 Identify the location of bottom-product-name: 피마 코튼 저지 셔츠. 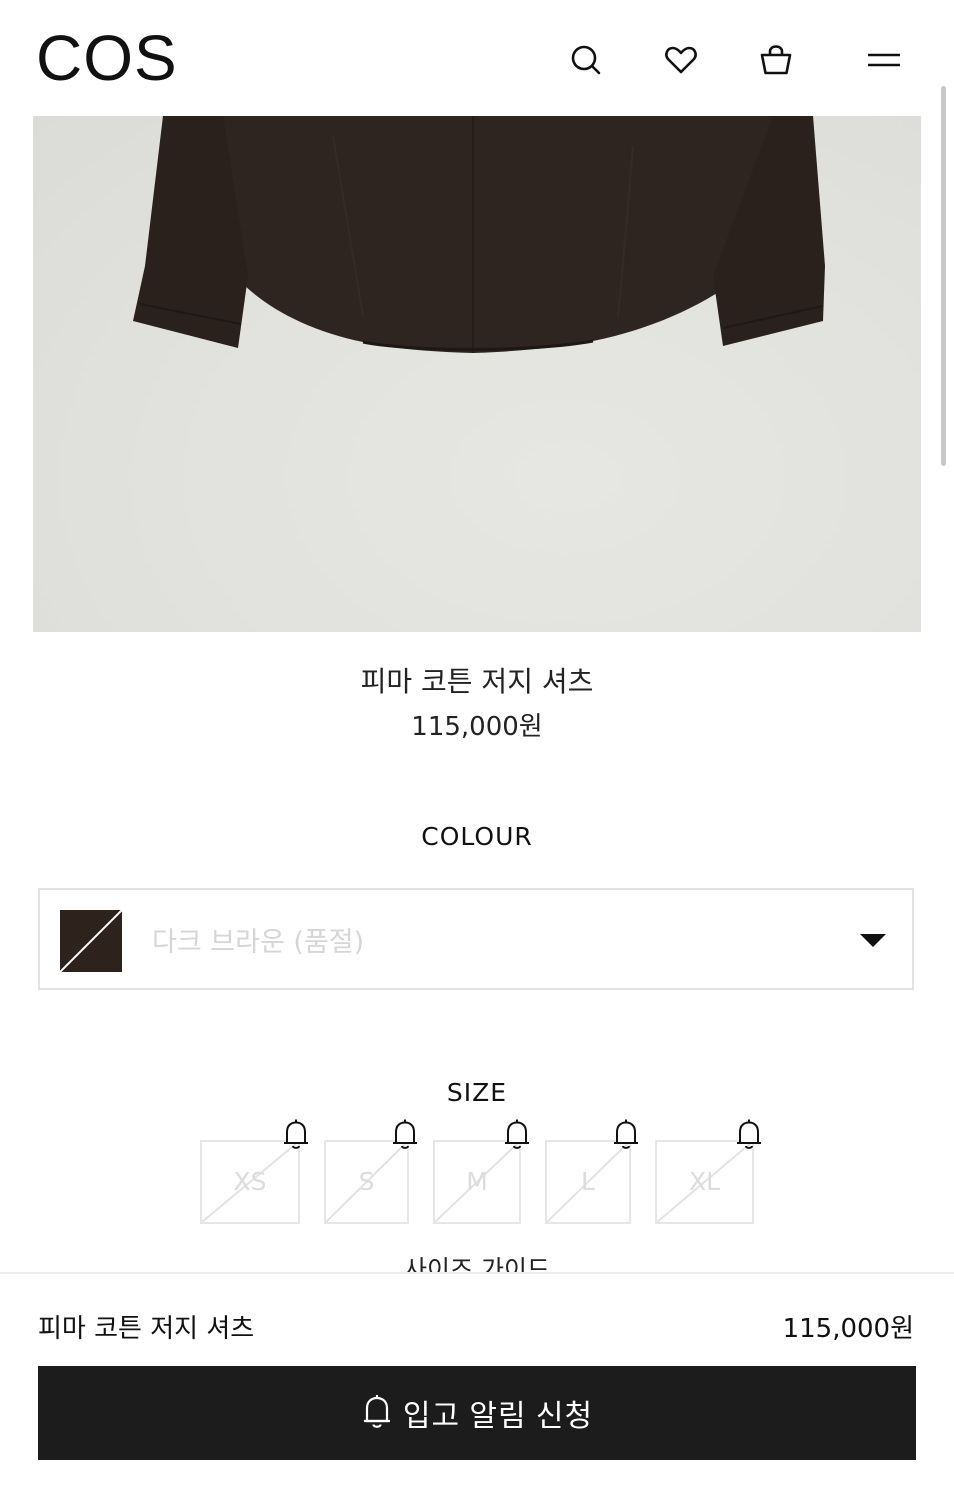
(146, 1329).